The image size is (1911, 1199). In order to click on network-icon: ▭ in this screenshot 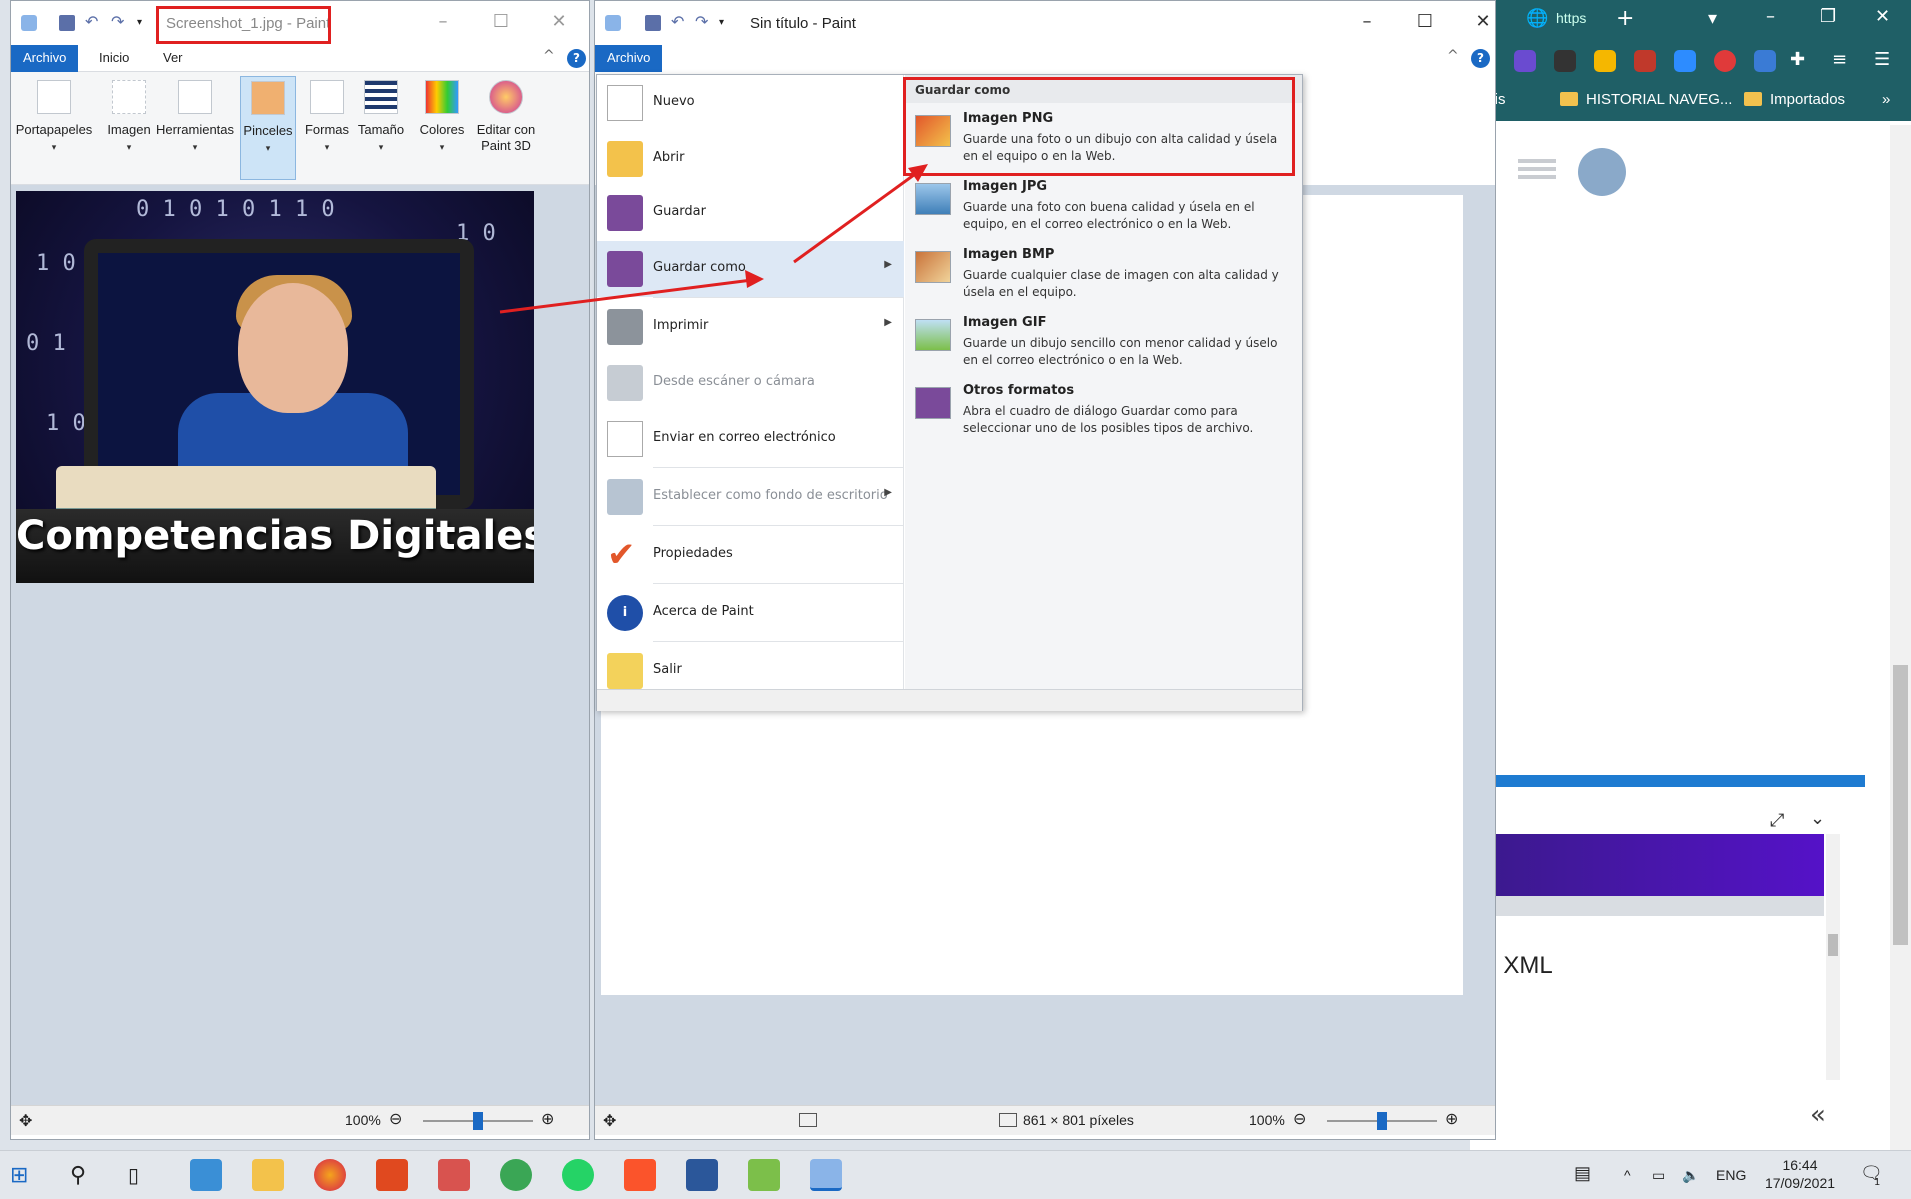, I will do `click(1658, 1175)`.